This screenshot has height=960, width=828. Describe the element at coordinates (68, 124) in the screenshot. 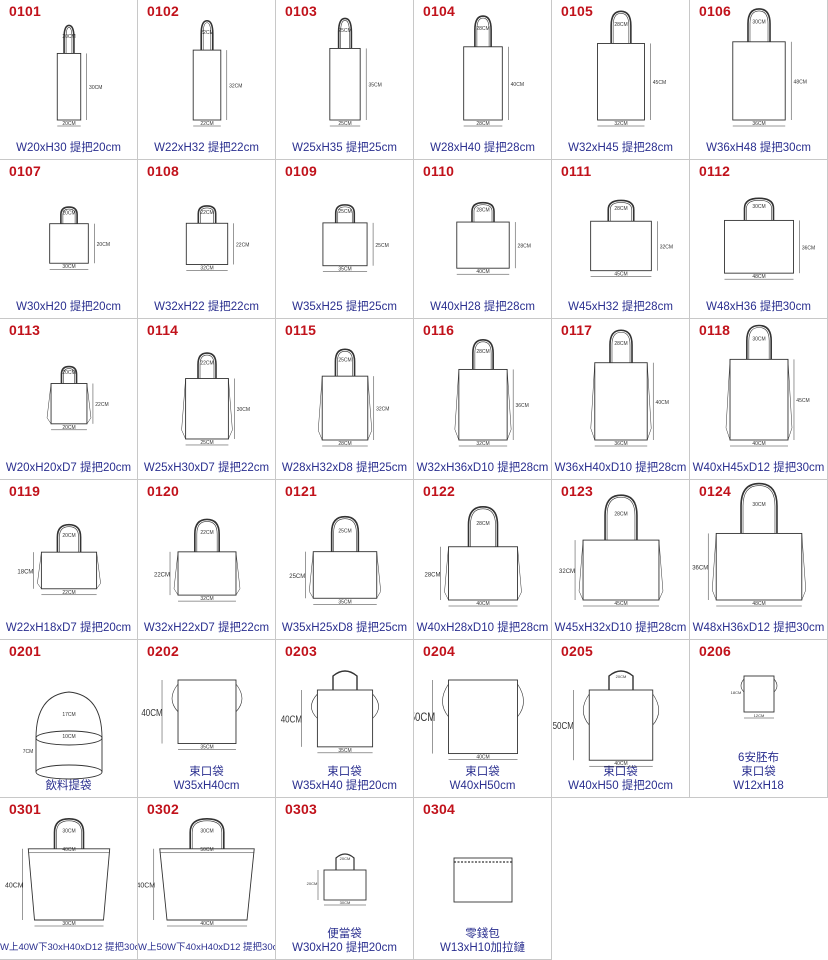

I see `width-label: 20CM` at that location.